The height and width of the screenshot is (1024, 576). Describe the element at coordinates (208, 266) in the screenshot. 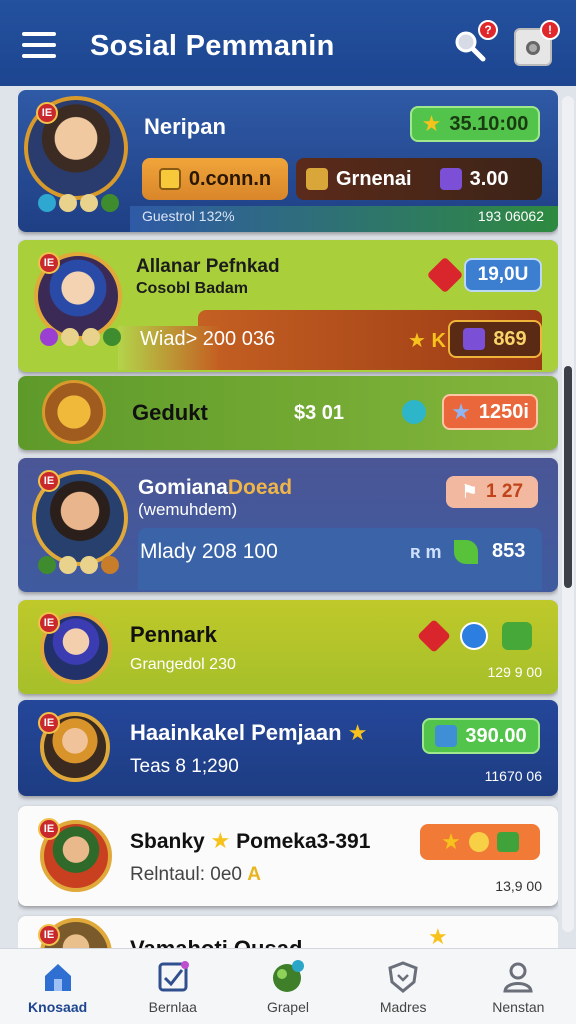

I see `player-name: Allanar Pefnkad` at that location.